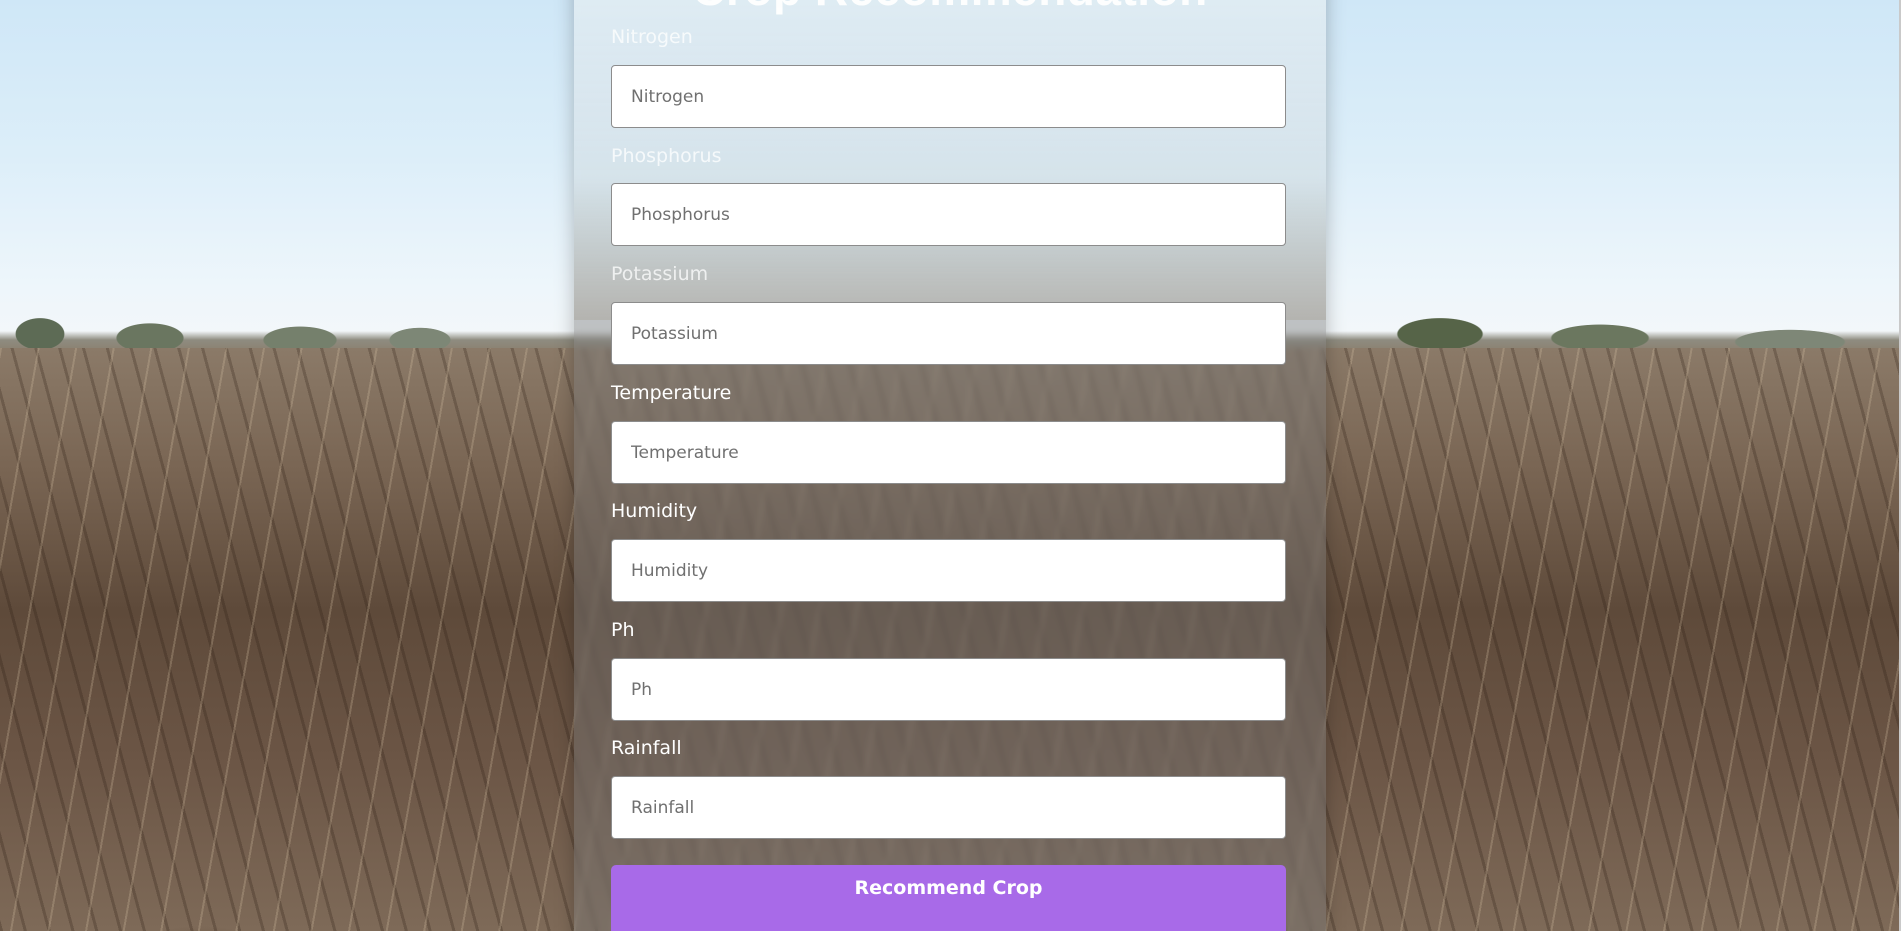 The height and width of the screenshot is (931, 1901). What do you see at coordinates (948, 570) in the screenshot?
I see `humidity-input` at bounding box center [948, 570].